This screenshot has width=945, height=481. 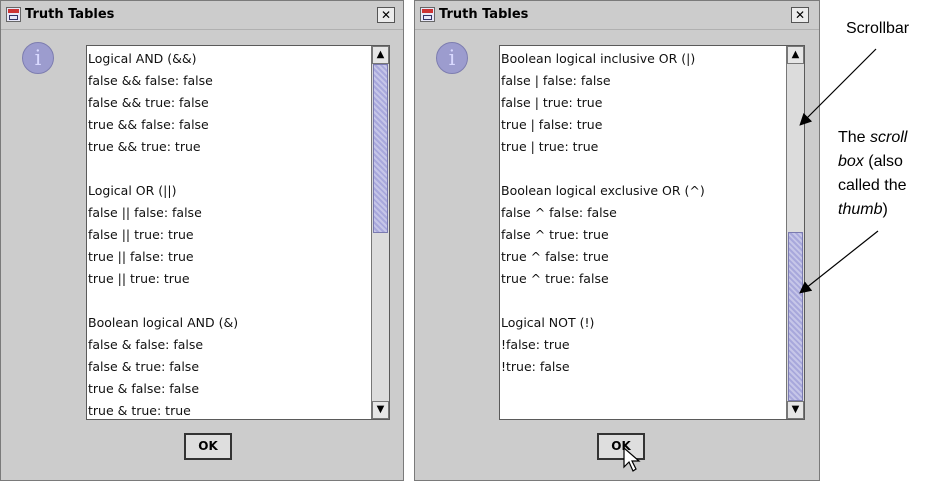 I want to click on callout-arrows, so click(x=839, y=171).